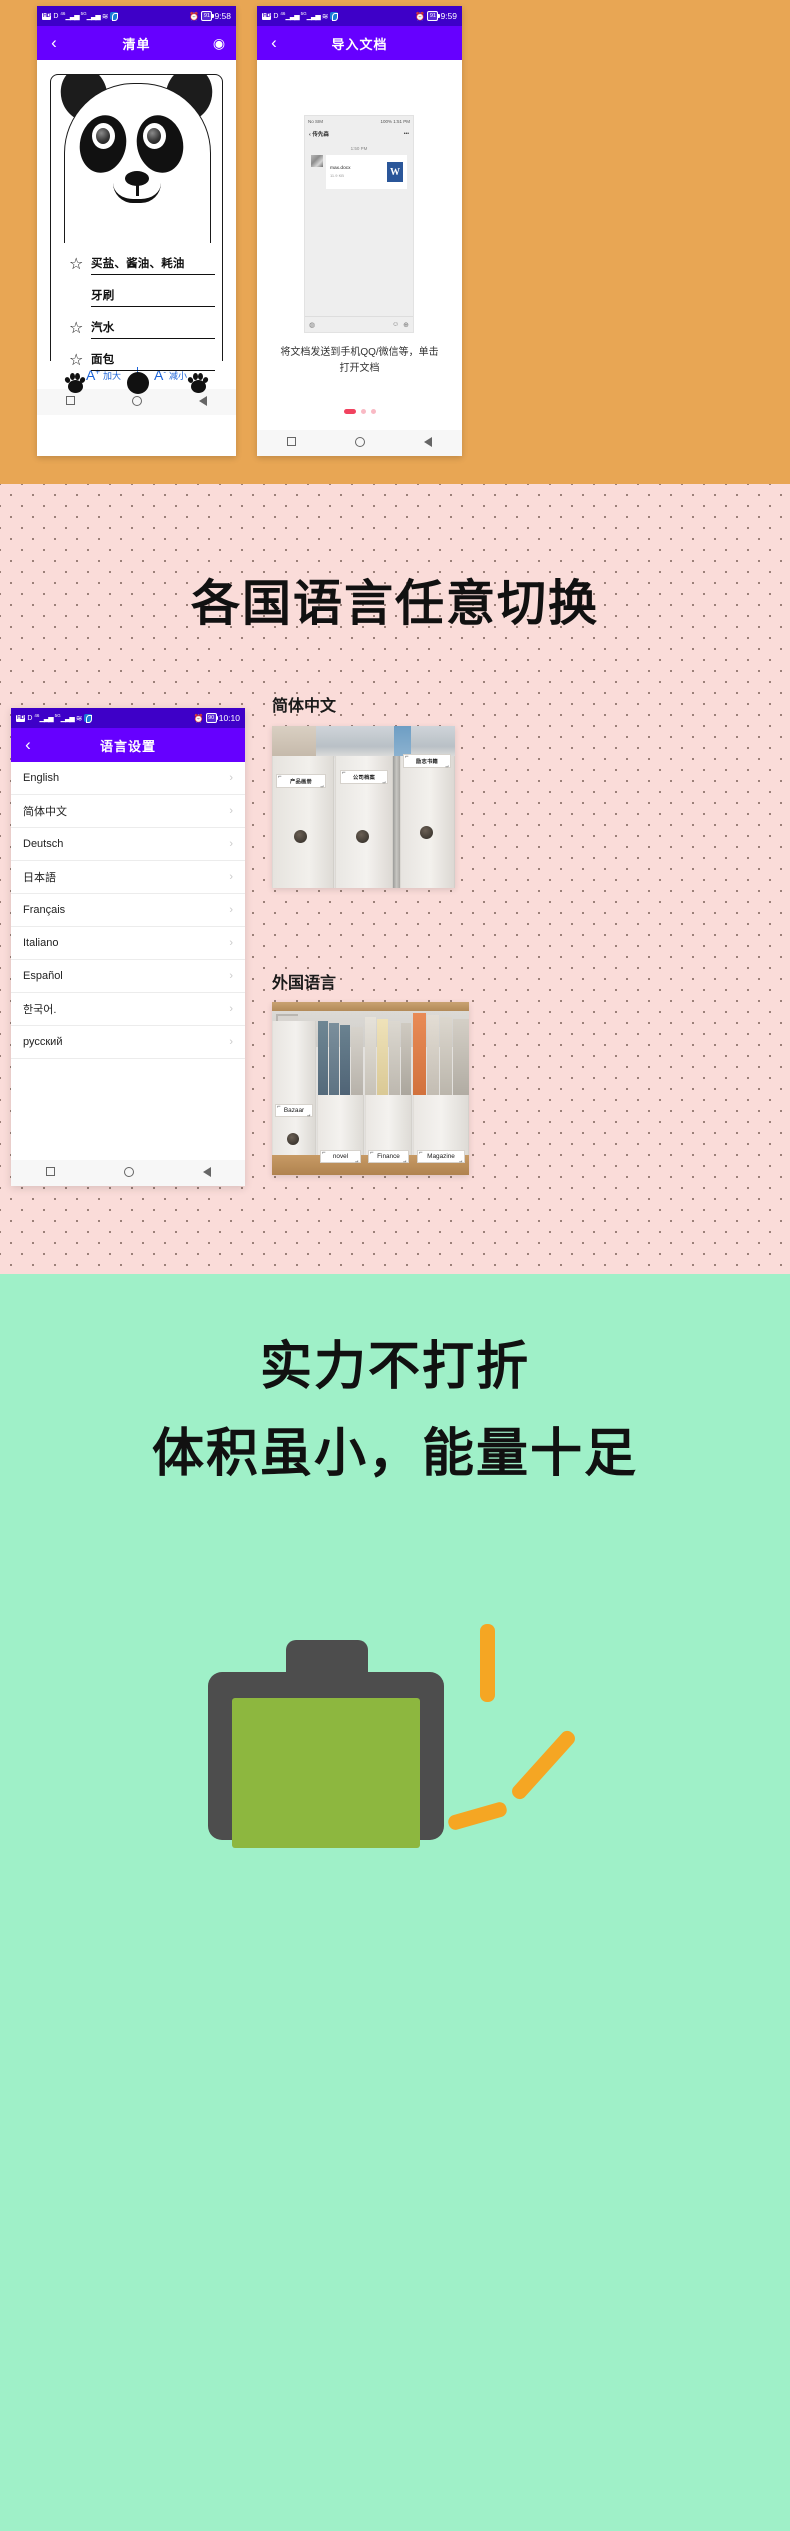 The height and width of the screenshot is (2531, 790). I want to click on more-horizontal-icon: •••, so click(406, 134).